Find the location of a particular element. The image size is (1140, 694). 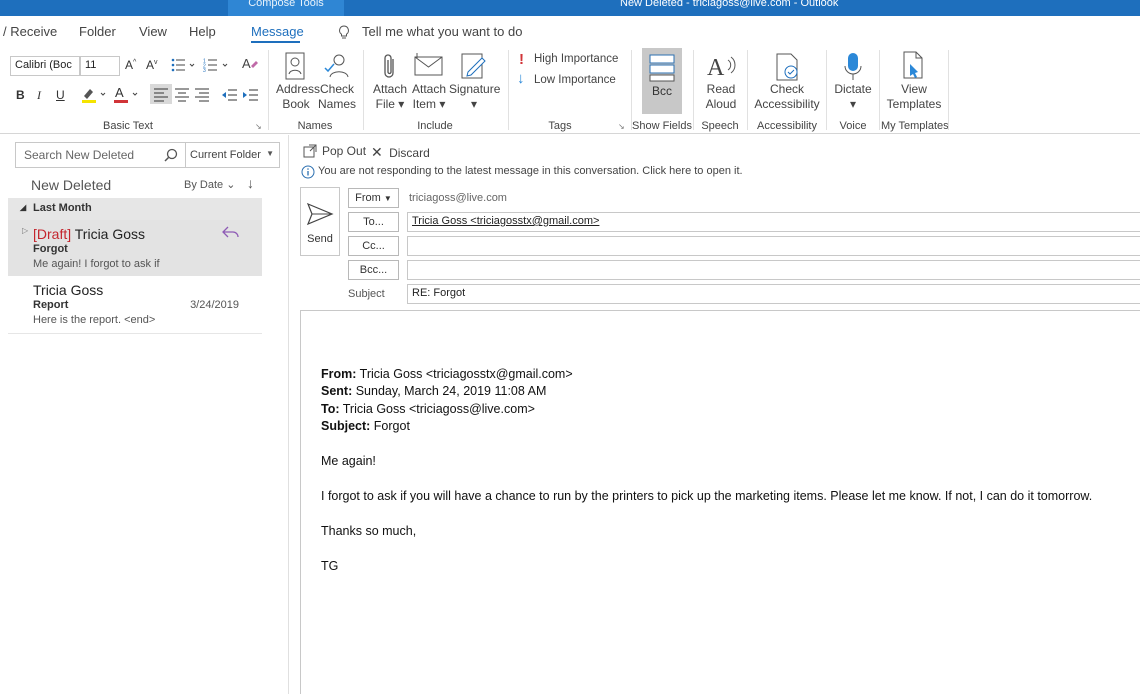

signature-label-2: ▾ is located at coordinates (474, 104).